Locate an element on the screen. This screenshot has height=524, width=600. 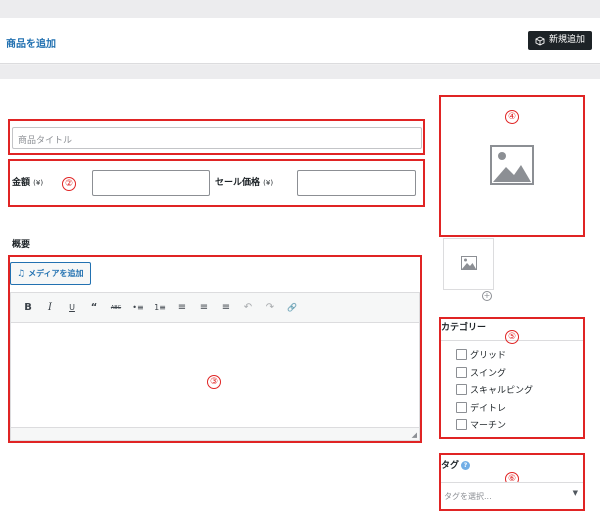
category-item-label: スイング is located at coordinates (488, 373).